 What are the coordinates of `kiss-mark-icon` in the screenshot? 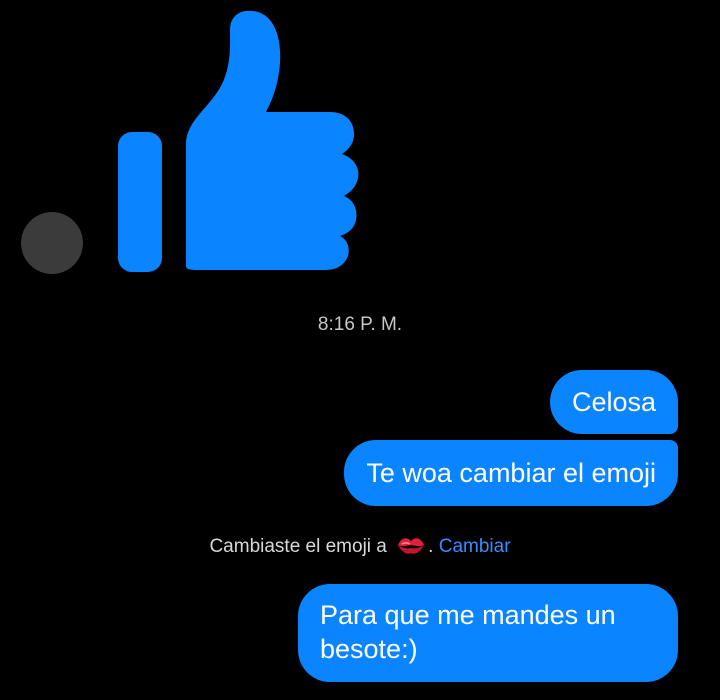 It's located at (411, 546).